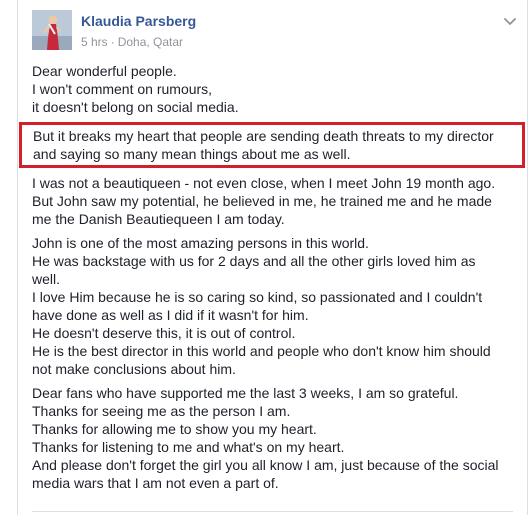 This screenshot has height=515, width=532. Describe the element at coordinates (510, 20) in the screenshot. I see `chevron-down-icon` at that location.